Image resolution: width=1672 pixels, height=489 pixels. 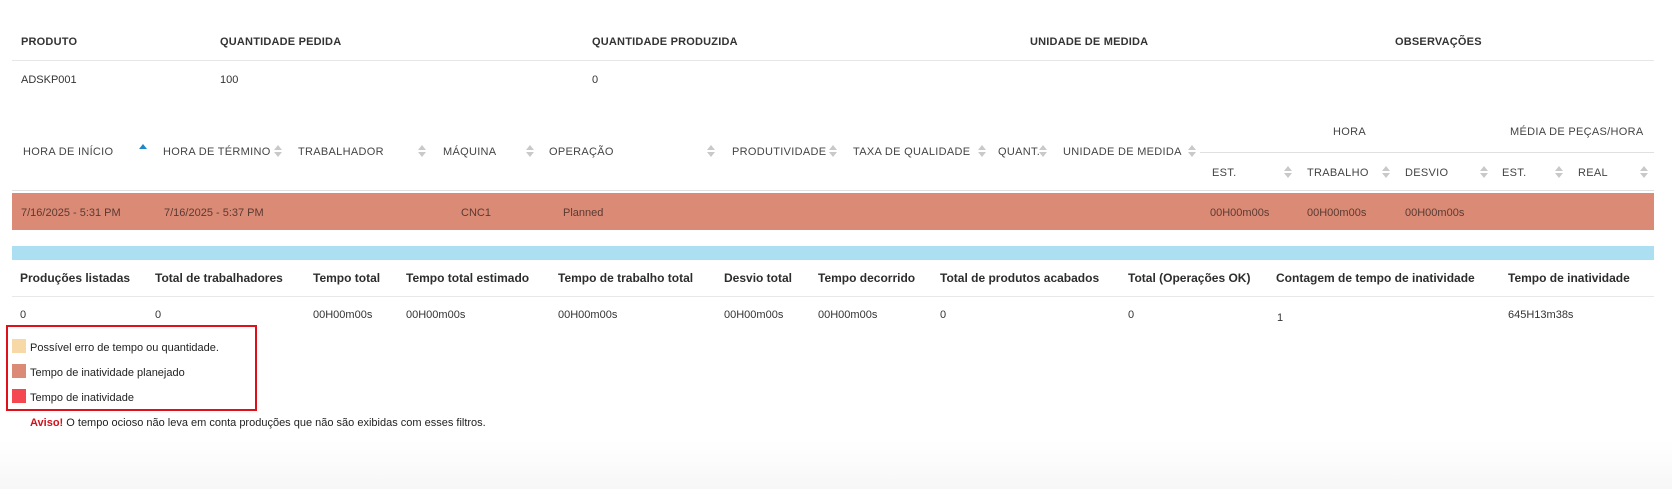 I want to click on row-operation: Planned, so click(x=583, y=213).